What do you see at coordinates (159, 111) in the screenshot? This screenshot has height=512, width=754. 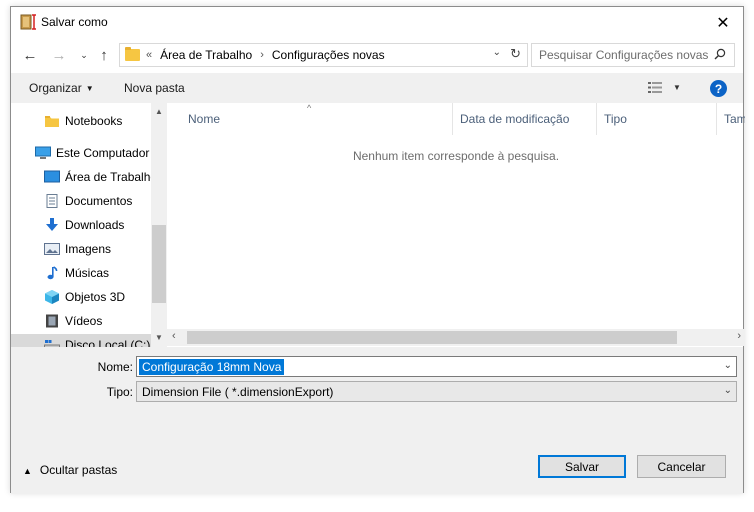 I see `scroll-up-icon: ▲` at bounding box center [159, 111].